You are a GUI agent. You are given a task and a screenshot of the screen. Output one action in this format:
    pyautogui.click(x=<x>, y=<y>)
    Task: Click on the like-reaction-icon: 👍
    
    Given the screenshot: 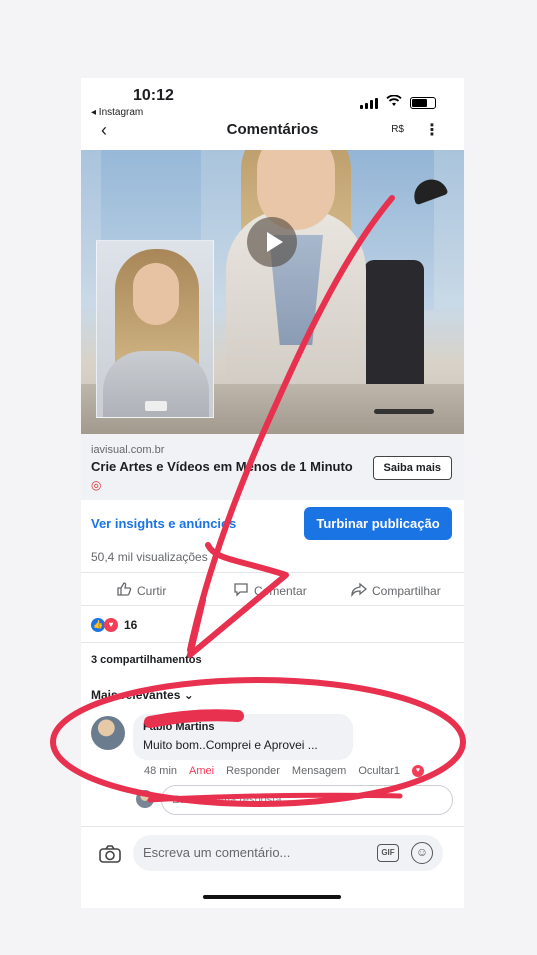 What is the action you would take?
    pyautogui.click(x=98, y=625)
    